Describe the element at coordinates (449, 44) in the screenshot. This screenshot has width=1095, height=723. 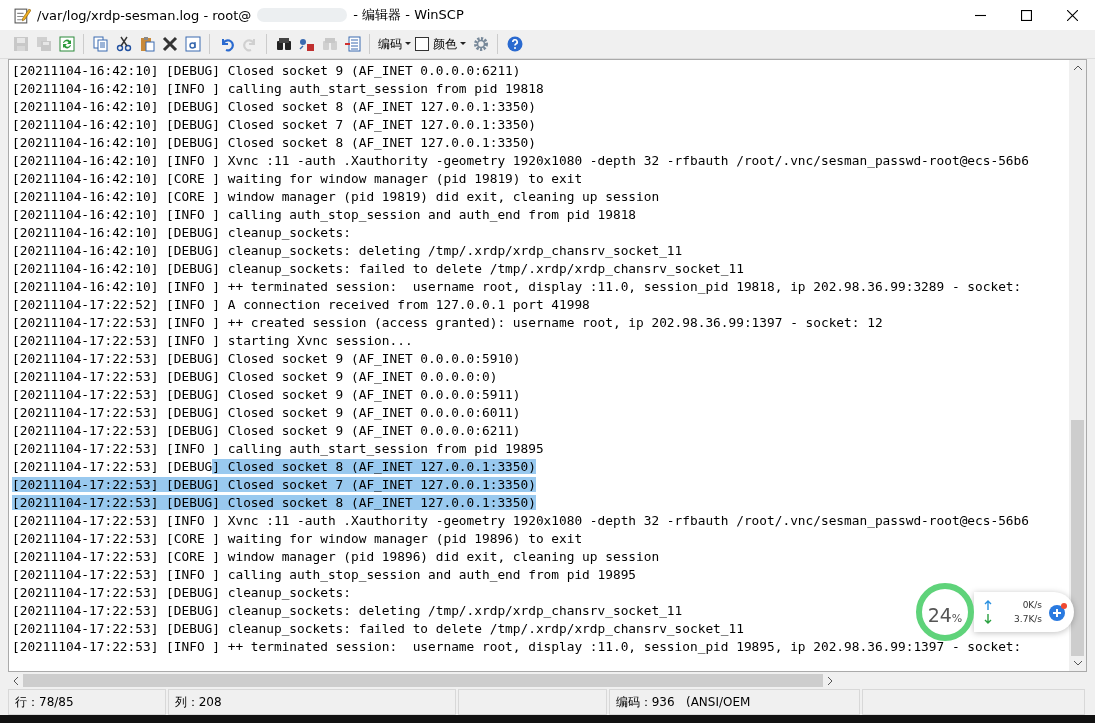
I see `color-dropdown: 颜色` at that location.